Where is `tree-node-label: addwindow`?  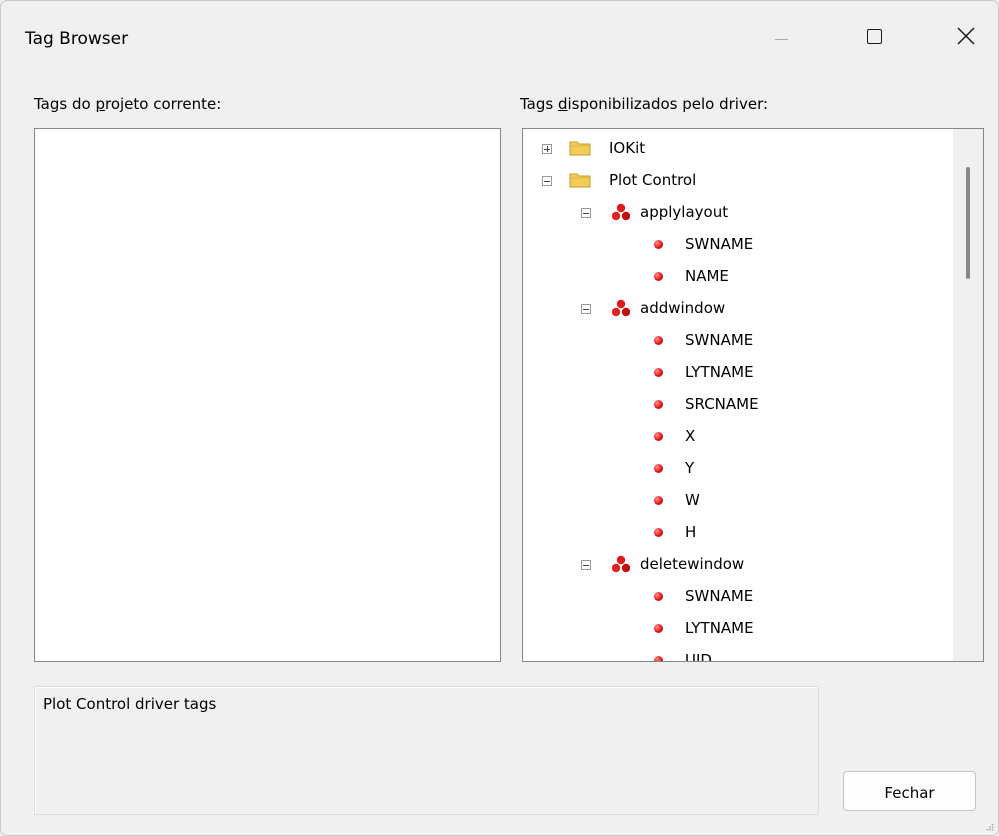 tree-node-label: addwindow is located at coordinates (683, 308).